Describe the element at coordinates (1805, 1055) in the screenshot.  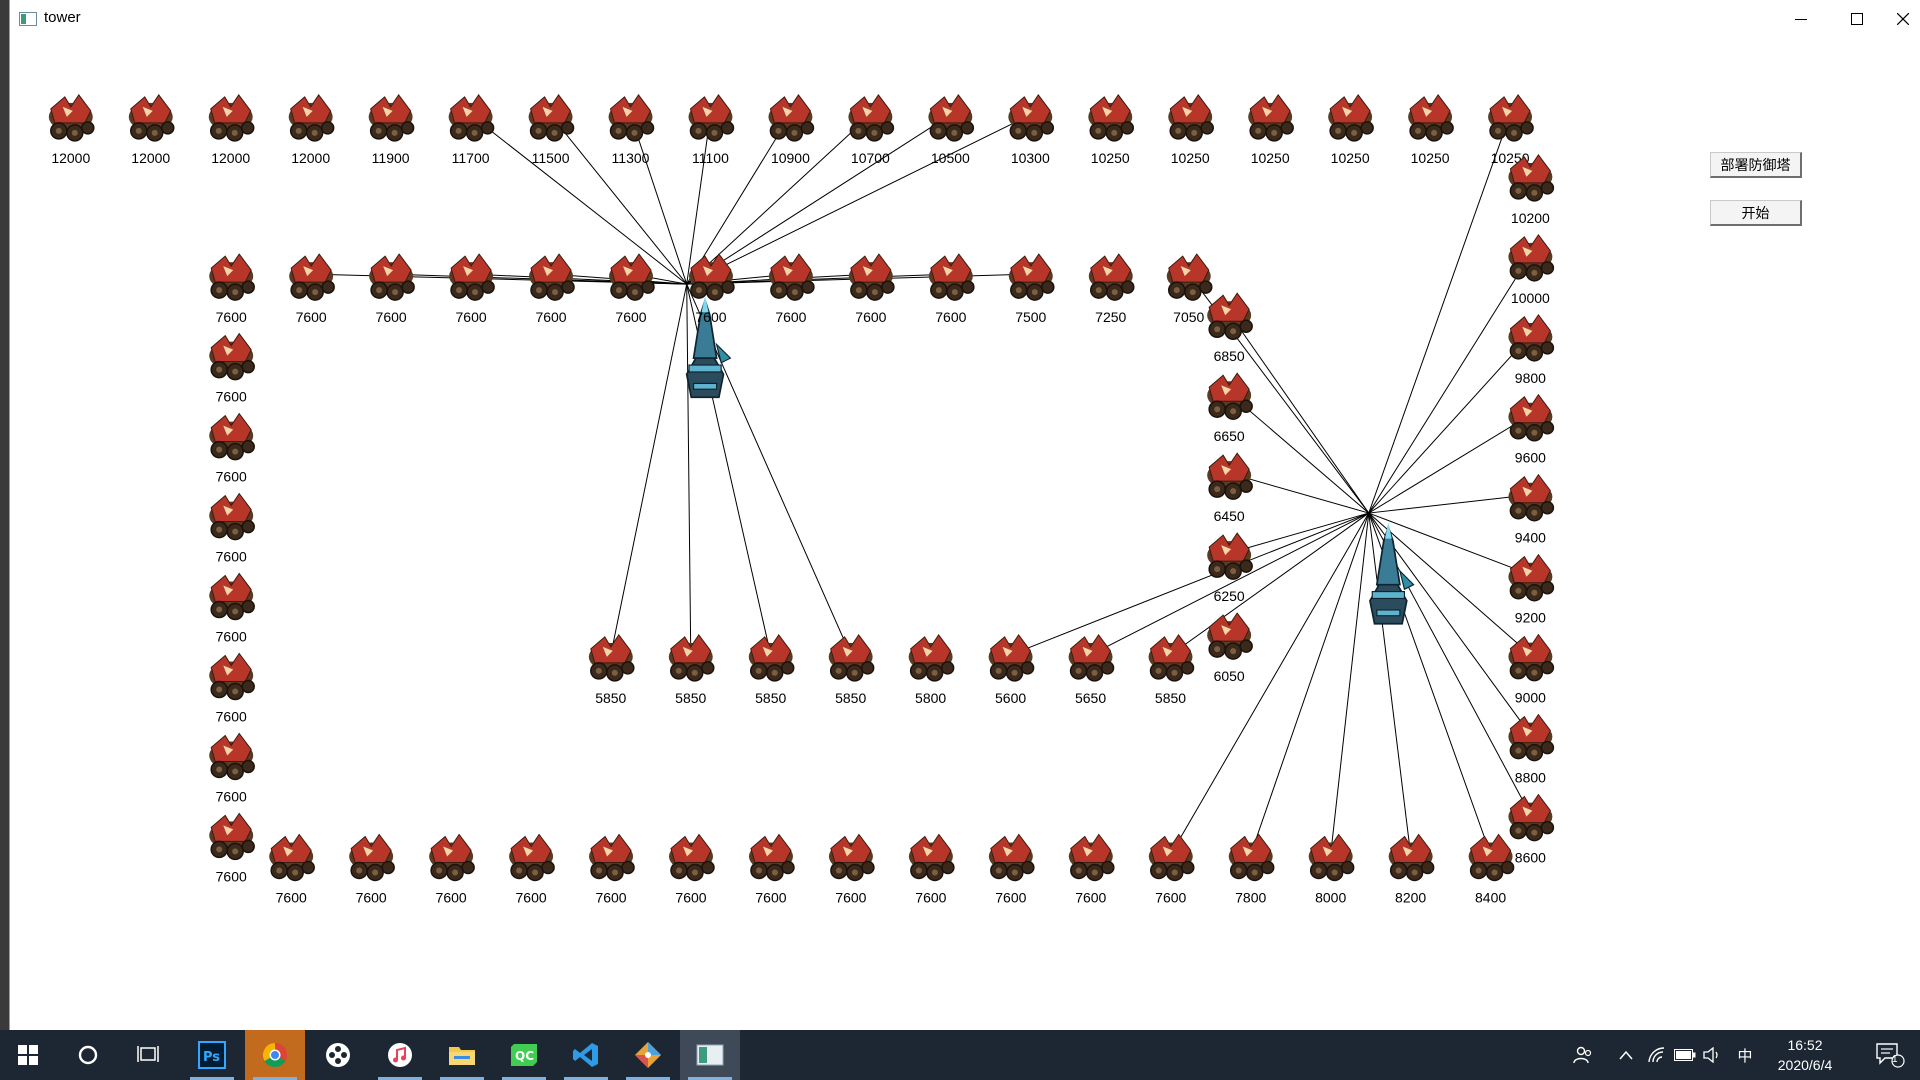
I see `tray-clock: 16:52 2020/6/4` at that location.